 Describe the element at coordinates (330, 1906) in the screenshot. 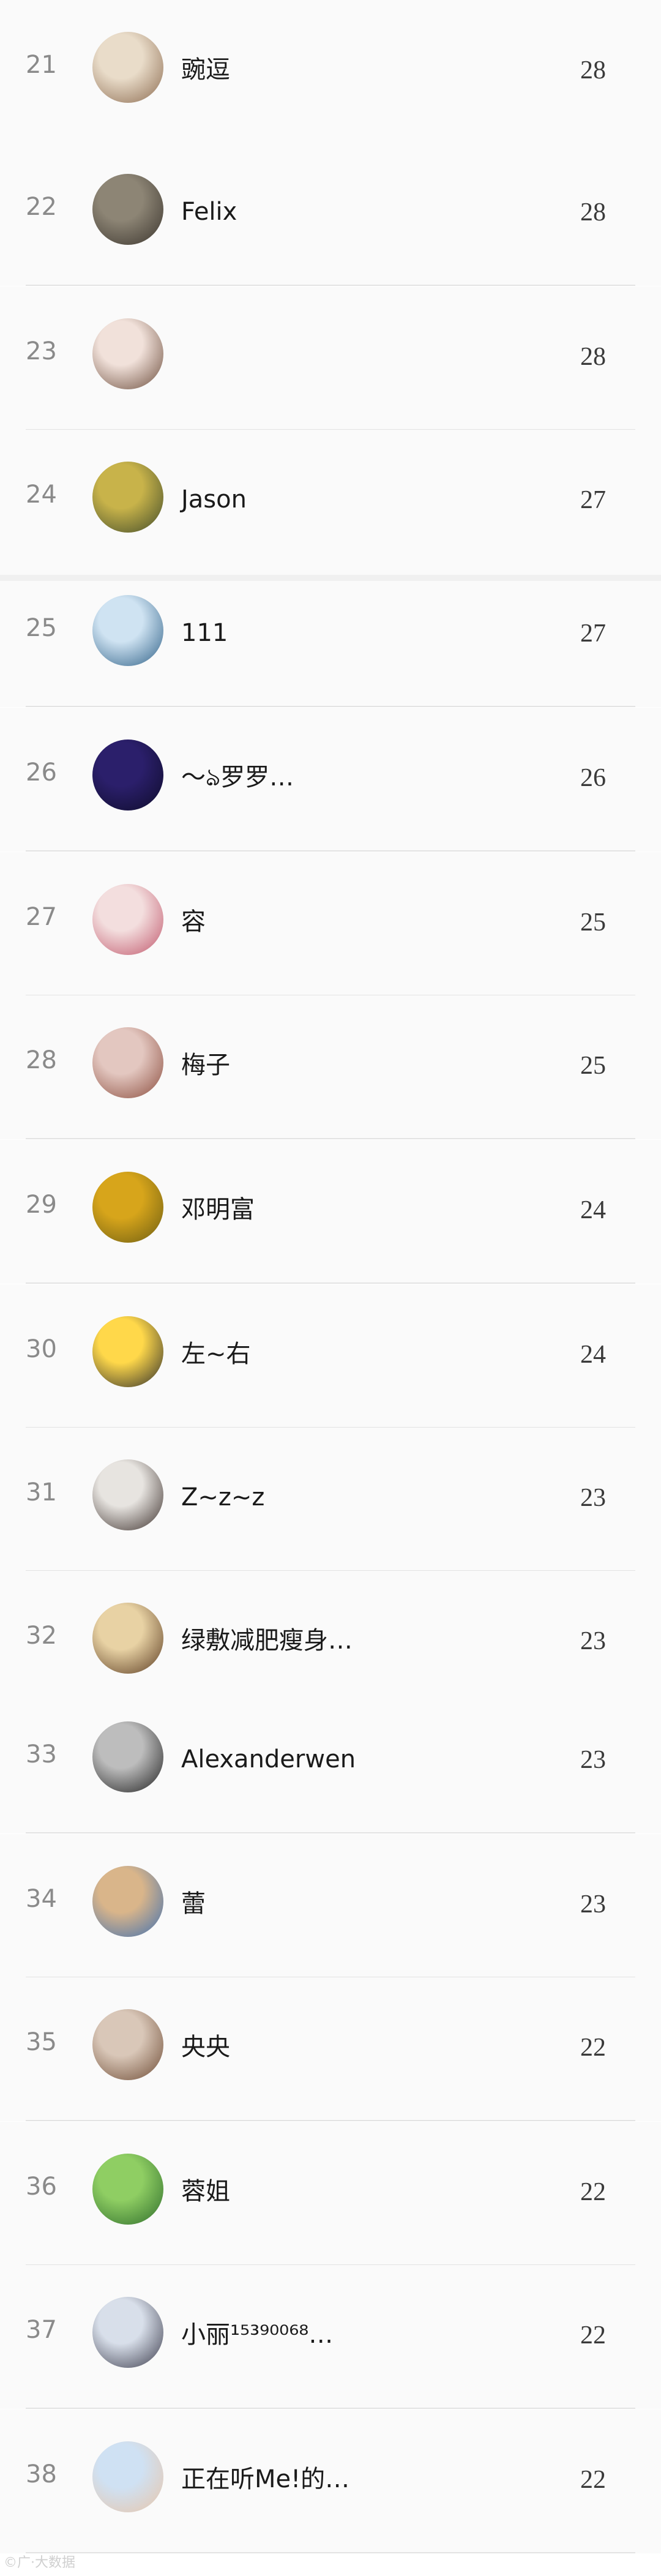

I see `leaderboard-row: 34 蕾 23` at that location.